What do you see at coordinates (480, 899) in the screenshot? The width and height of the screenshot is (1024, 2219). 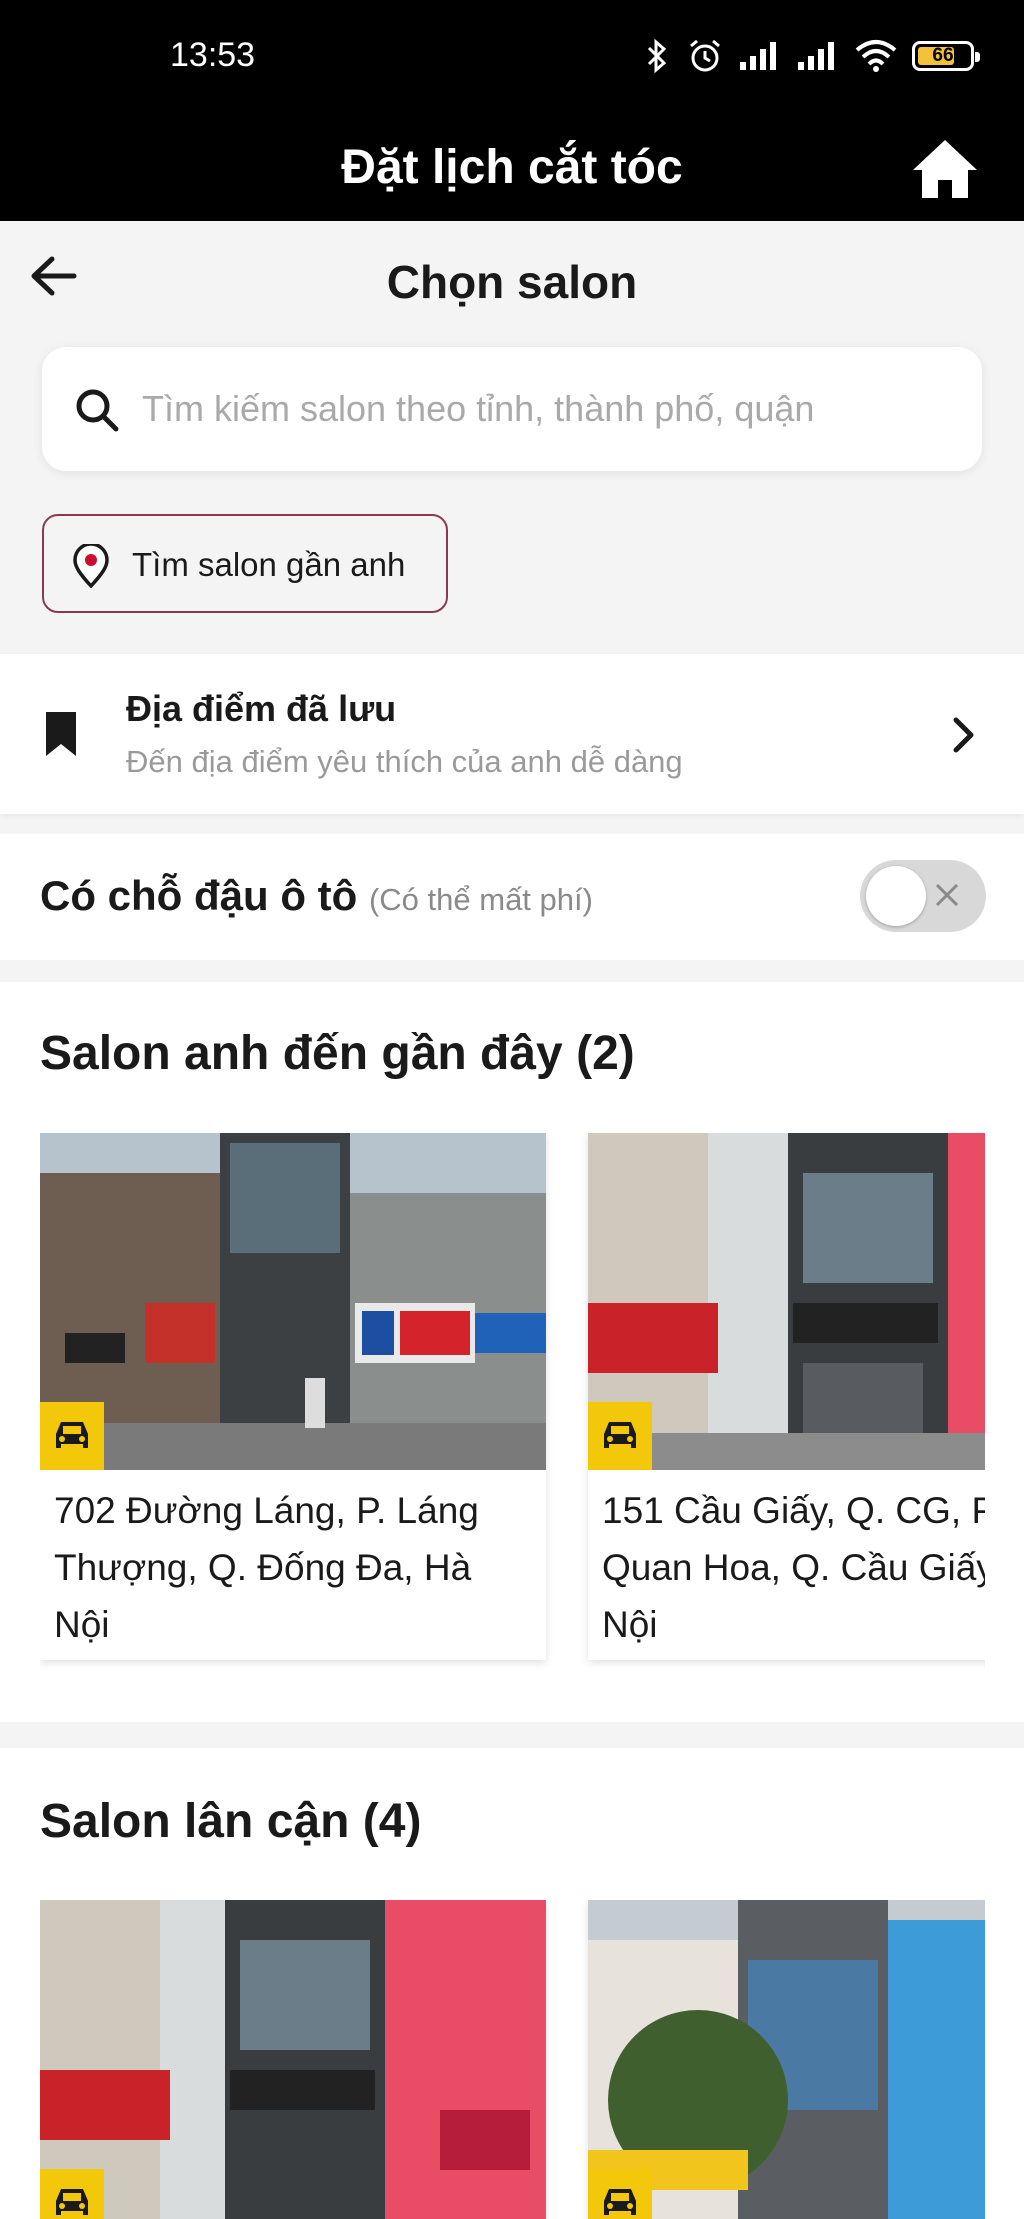 I see `parking-filter-note: (Có thể mất phí)` at bounding box center [480, 899].